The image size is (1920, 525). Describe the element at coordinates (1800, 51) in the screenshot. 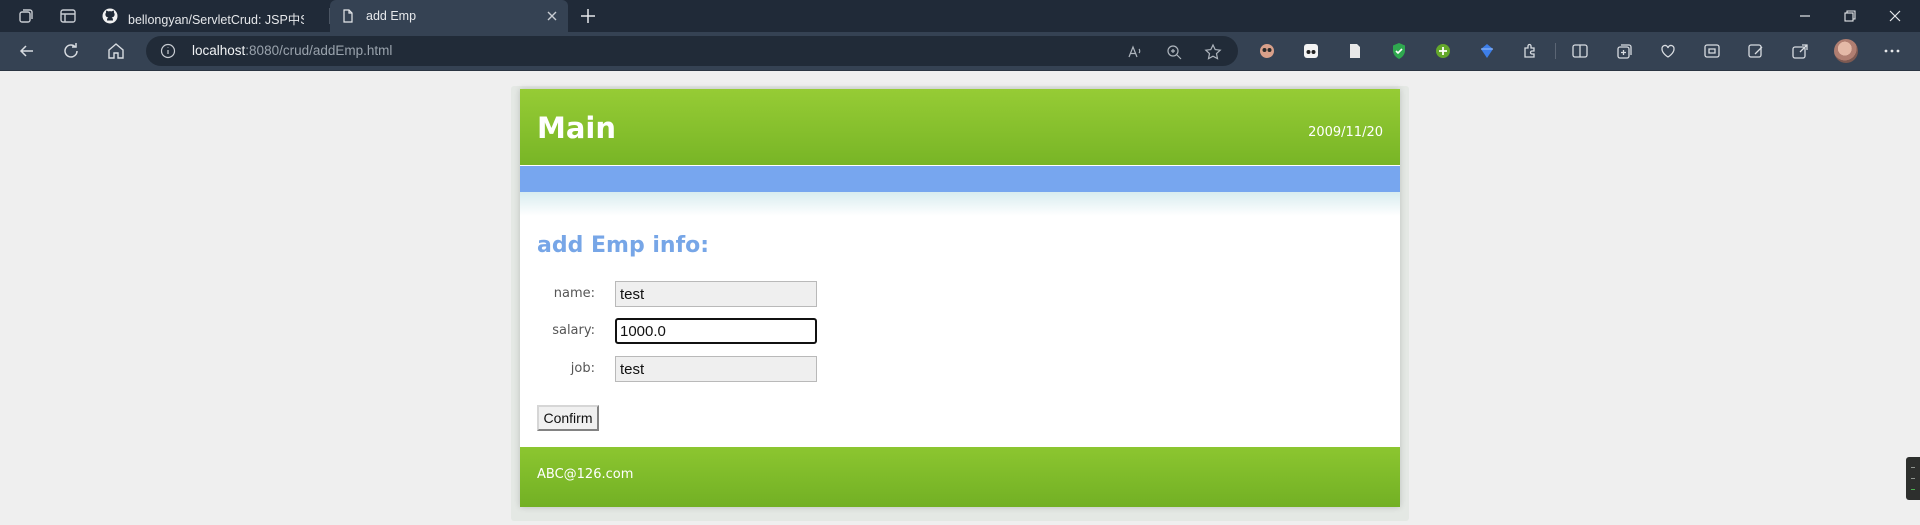

I see `share-icon` at that location.